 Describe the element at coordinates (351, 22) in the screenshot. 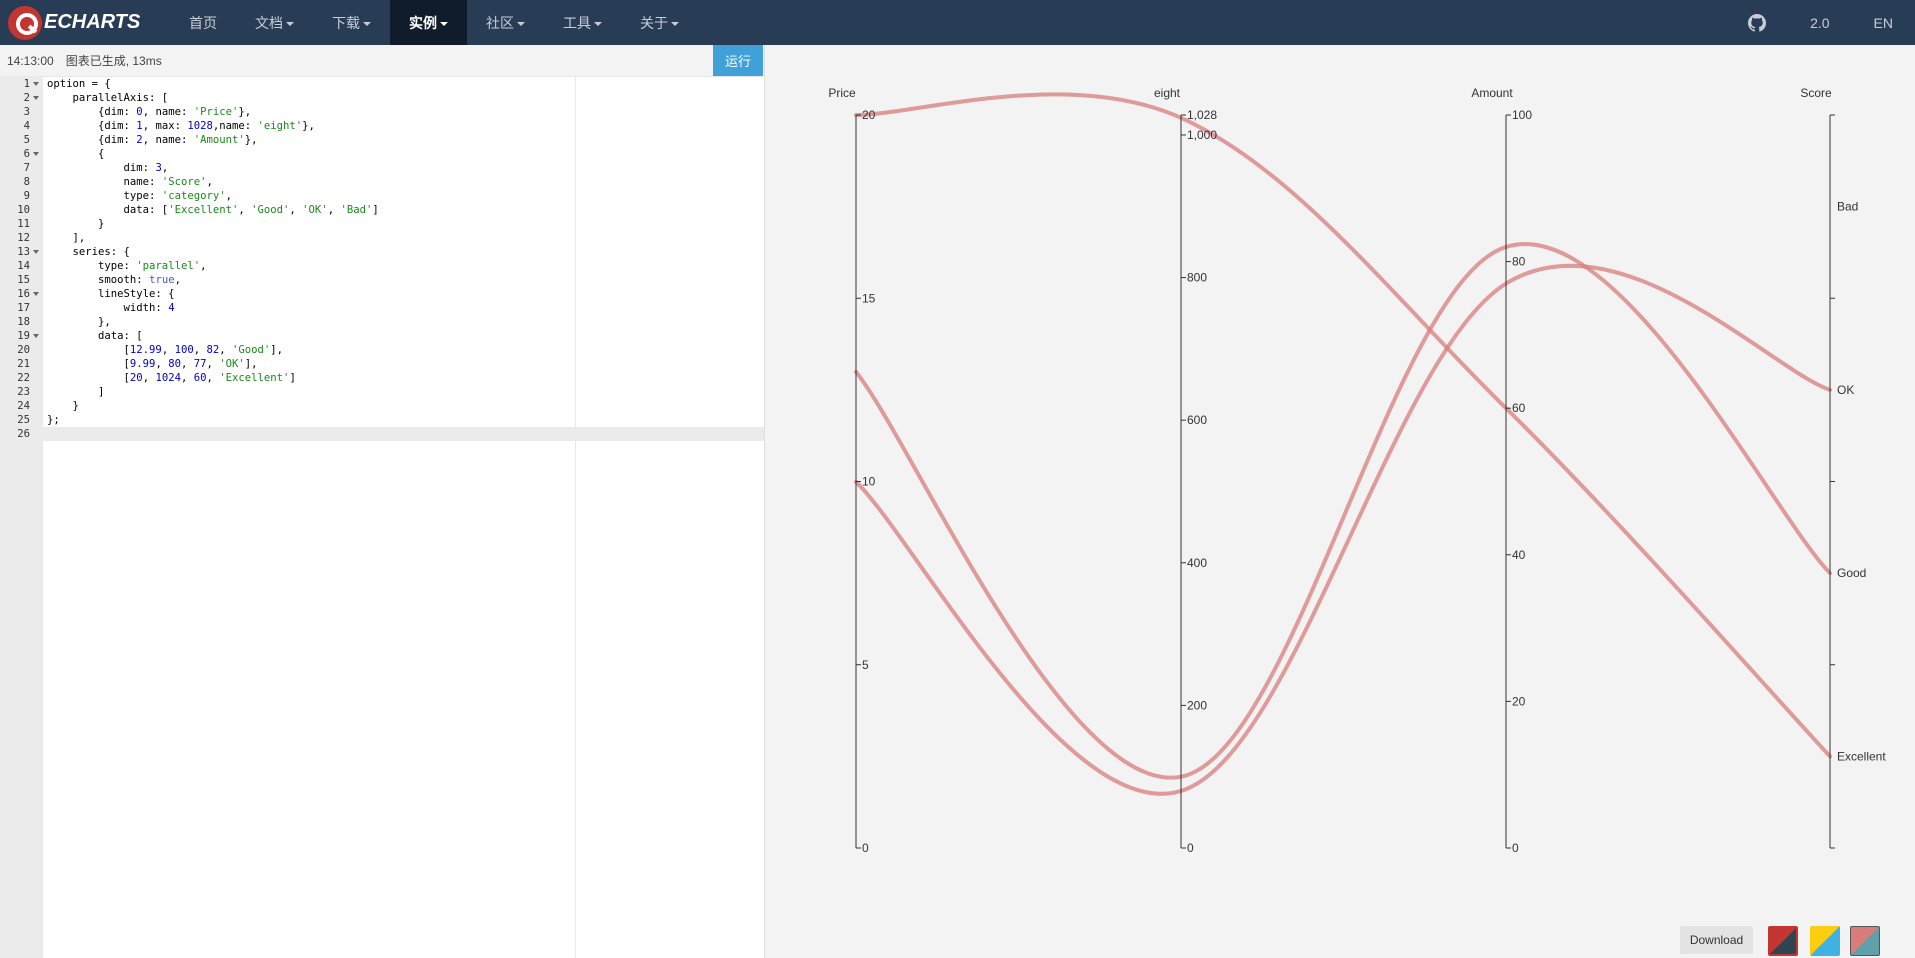

I see `nav-item-2: 下载` at that location.